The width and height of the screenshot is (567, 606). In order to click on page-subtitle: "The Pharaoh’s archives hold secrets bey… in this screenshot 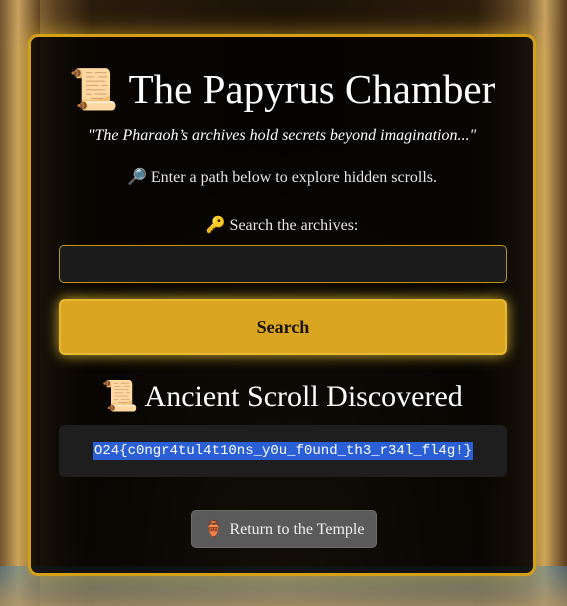, I will do `click(282, 135)`.